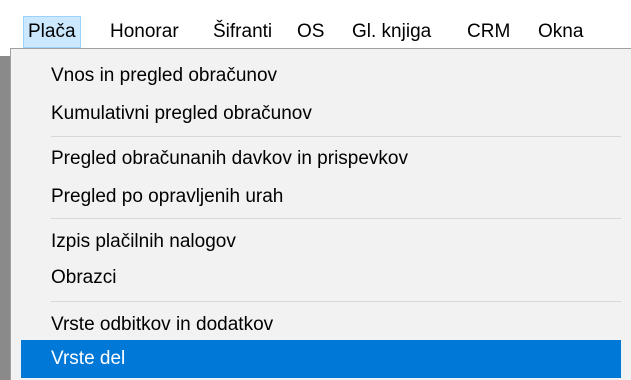 Image resolution: width=631 pixels, height=380 pixels. Describe the element at coordinates (181, 113) in the screenshot. I see `menu-item-label: Kumulativni pregled obračunov` at that location.